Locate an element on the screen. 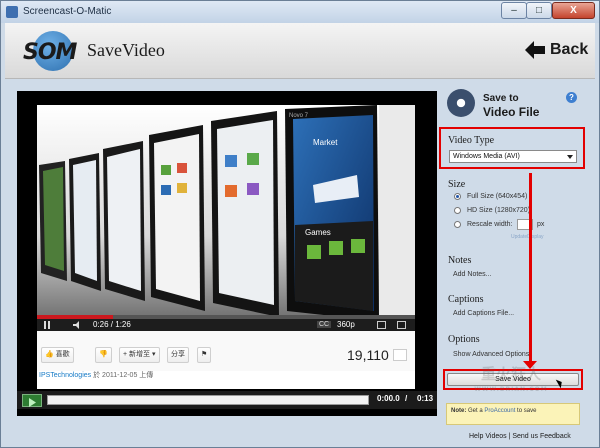  back-button: Back is located at coordinates (556, 50).